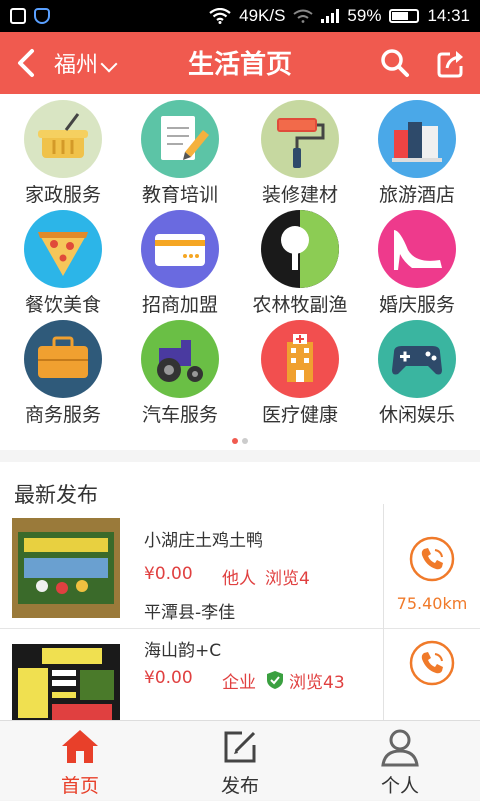  What do you see at coordinates (287, 579) in the screenshot?
I see `view-count: 浏览4` at bounding box center [287, 579].